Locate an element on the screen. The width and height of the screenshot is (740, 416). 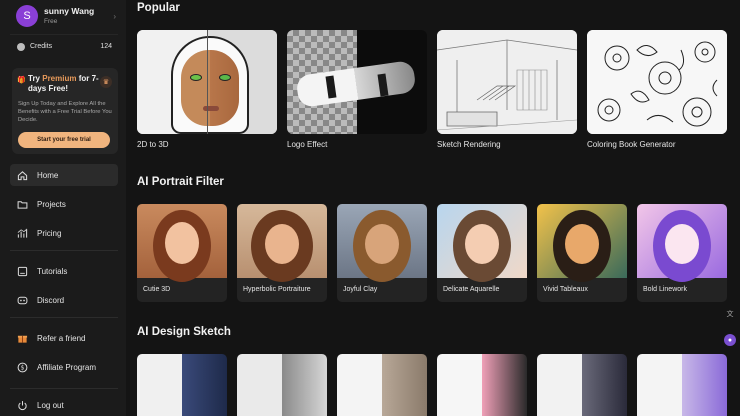
card-bold-linework: Bold Linework is located at coordinates (682, 253).